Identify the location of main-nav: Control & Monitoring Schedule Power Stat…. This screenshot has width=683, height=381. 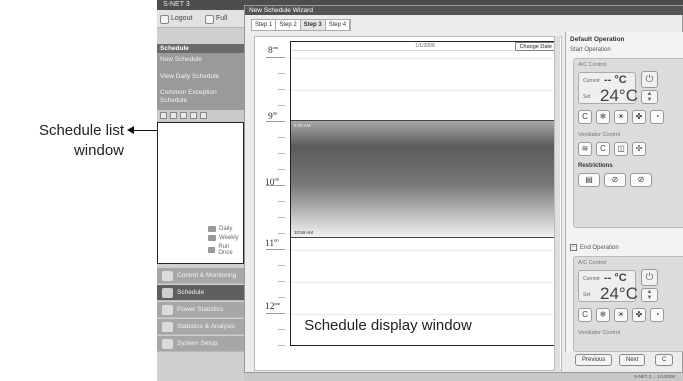
(200, 323).